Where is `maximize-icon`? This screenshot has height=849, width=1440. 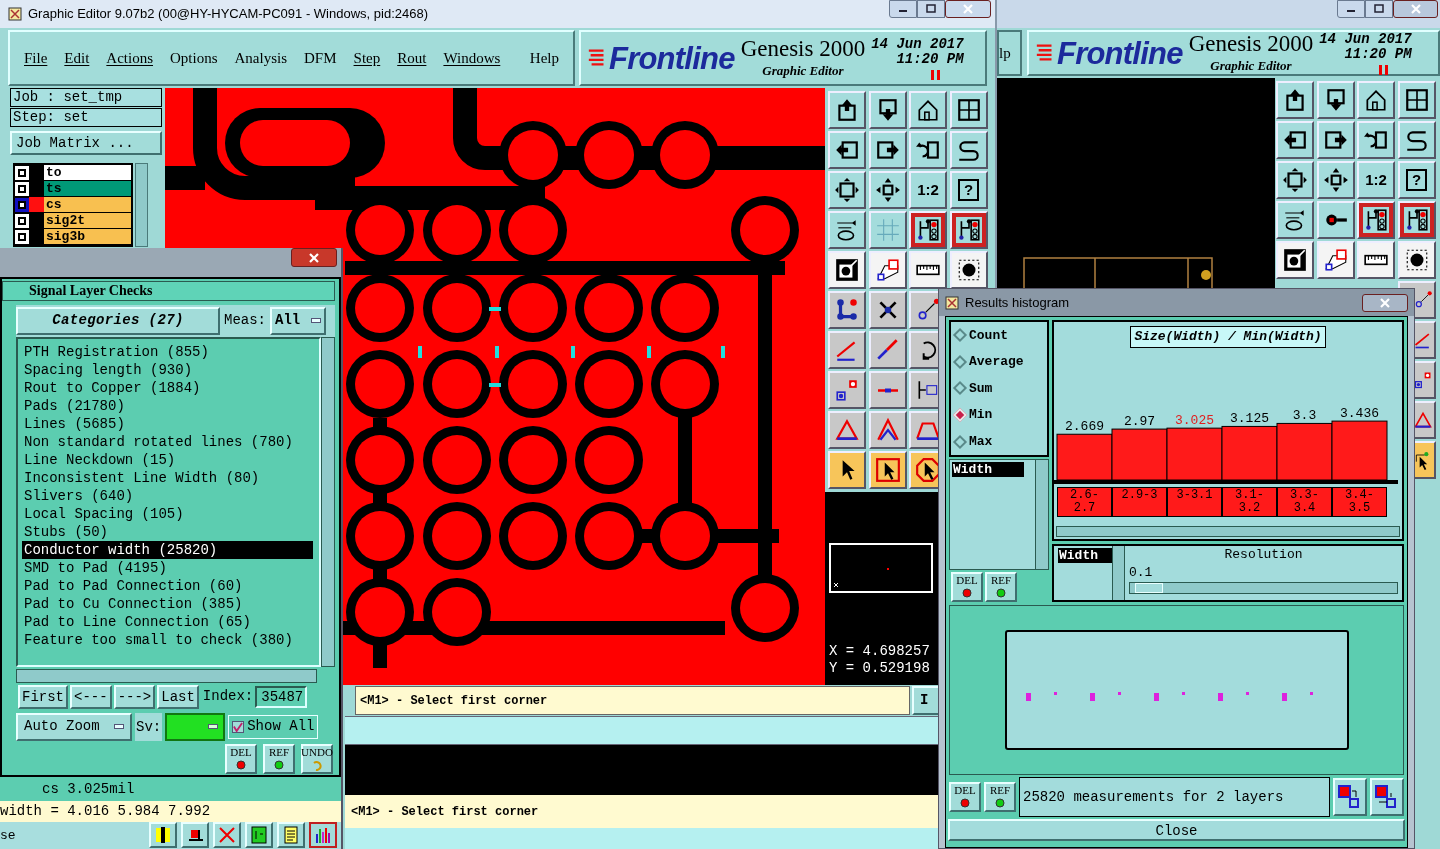 maximize-icon is located at coordinates (931, 9).